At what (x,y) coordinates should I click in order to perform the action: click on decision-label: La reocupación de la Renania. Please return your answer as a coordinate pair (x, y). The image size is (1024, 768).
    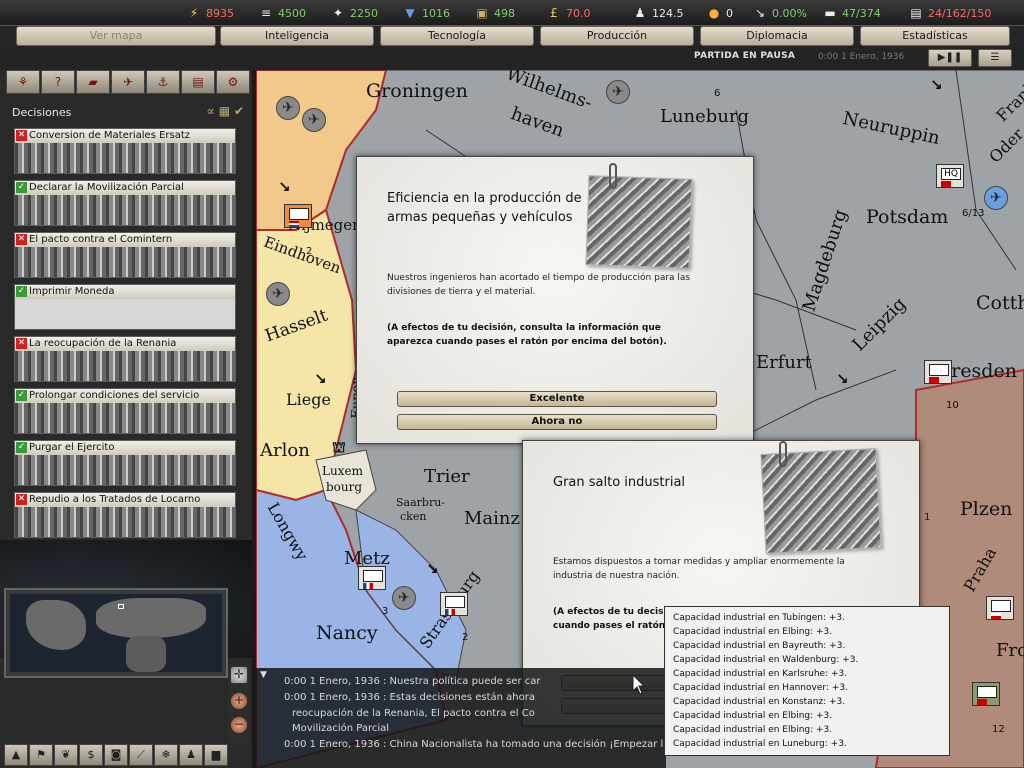
    Looking at the image, I should click on (103, 343).